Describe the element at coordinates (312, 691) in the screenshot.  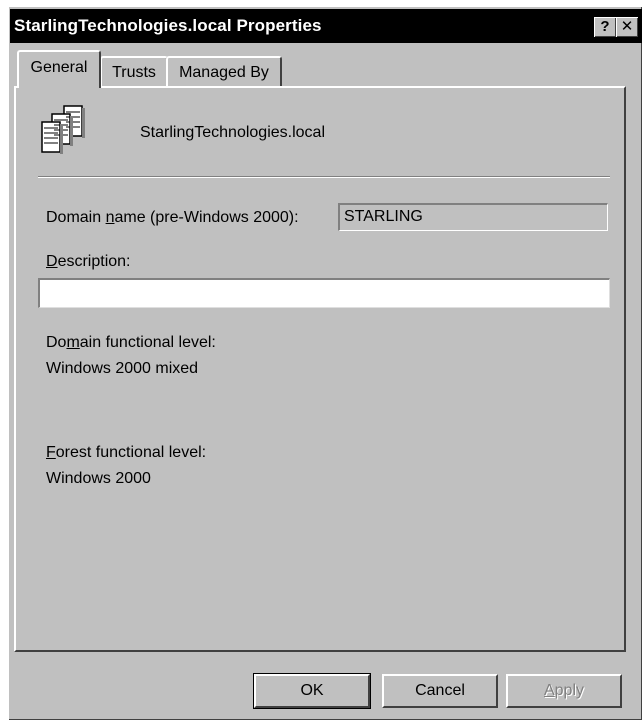
I see `ok-button: OK` at that location.